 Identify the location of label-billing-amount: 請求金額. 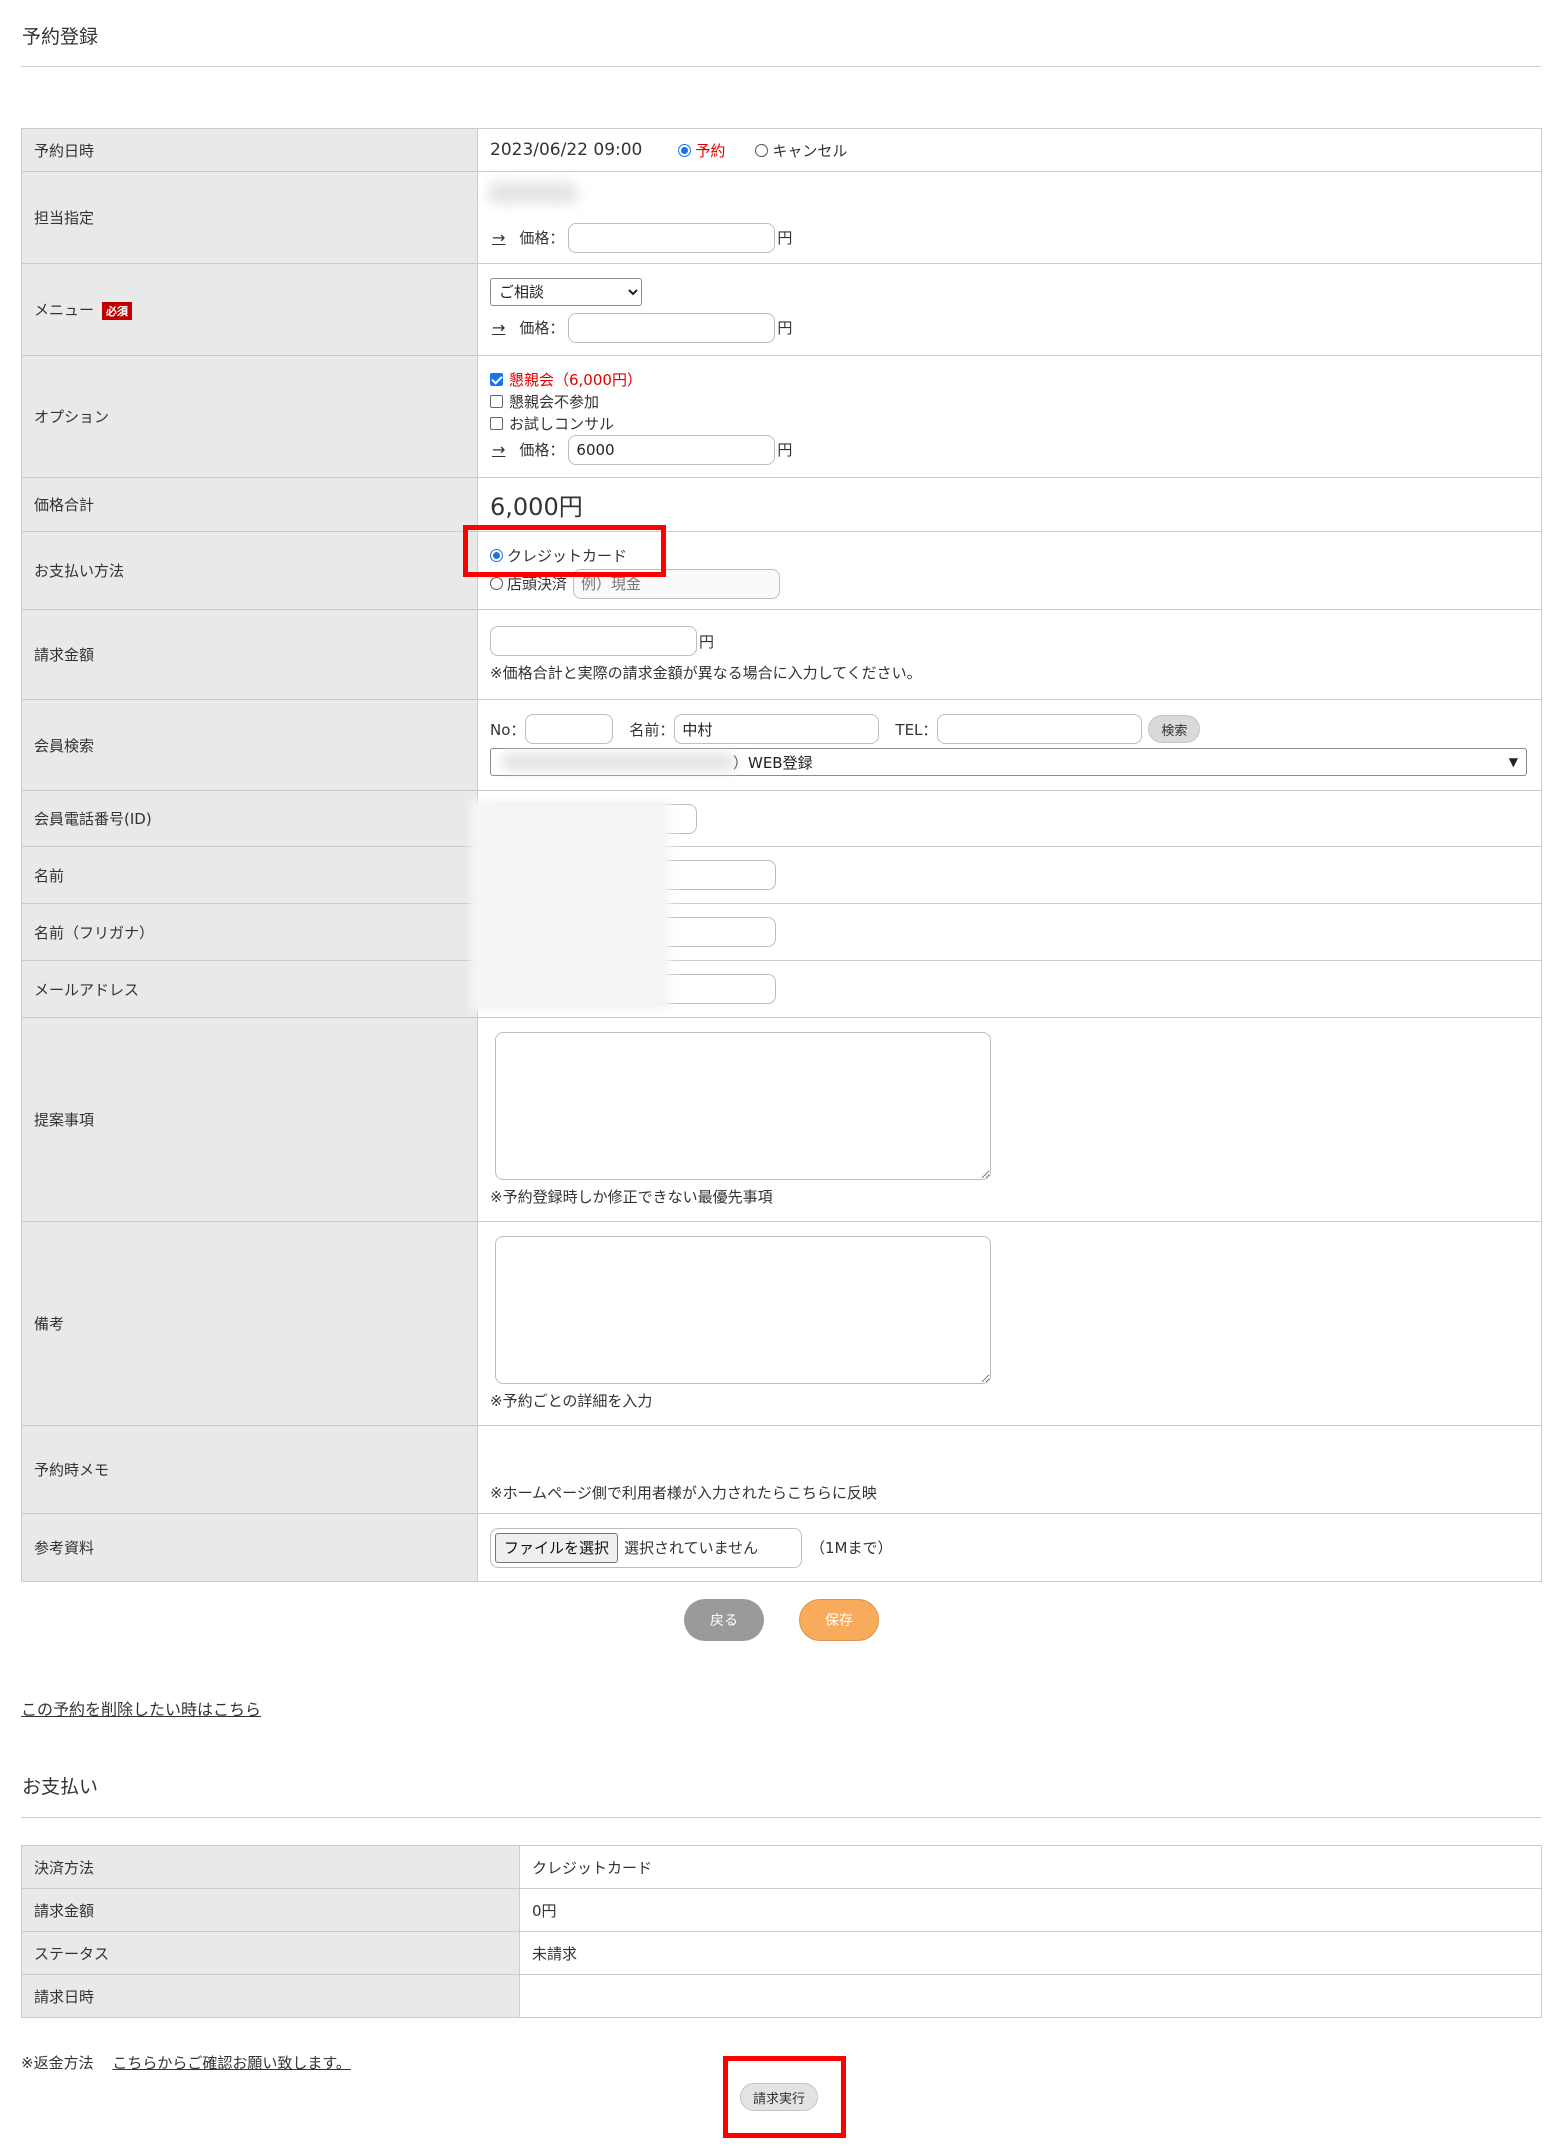
(249, 654).